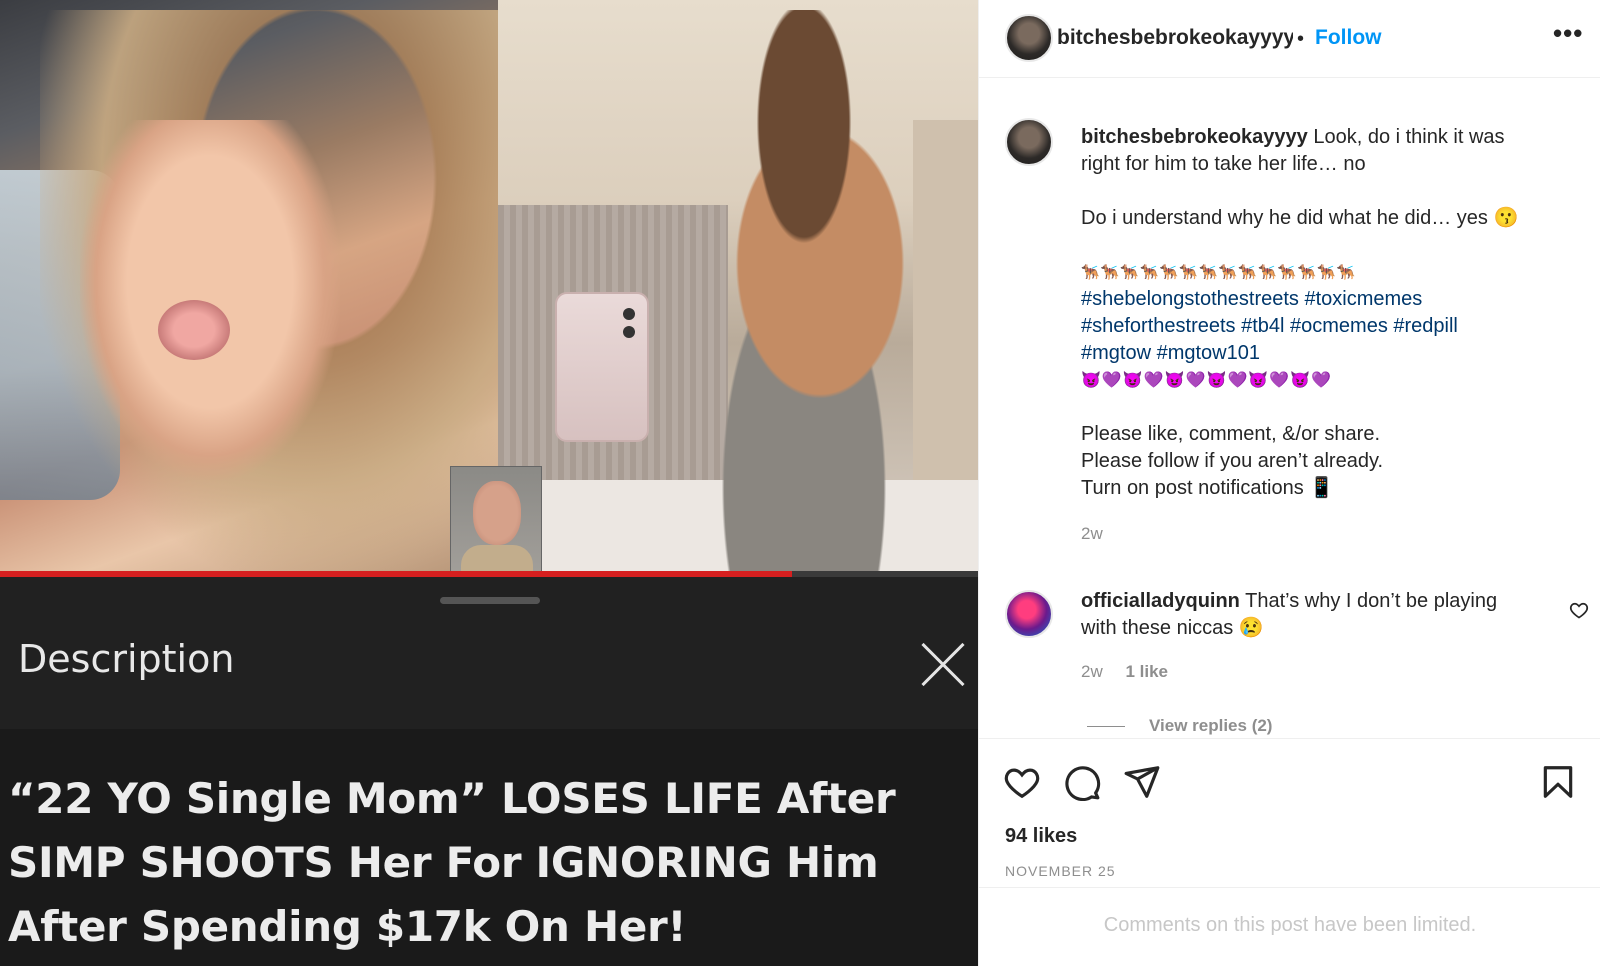 The image size is (1600, 966). What do you see at coordinates (1092, 671) in the screenshot?
I see `comment-timestamp: 2w` at bounding box center [1092, 671].